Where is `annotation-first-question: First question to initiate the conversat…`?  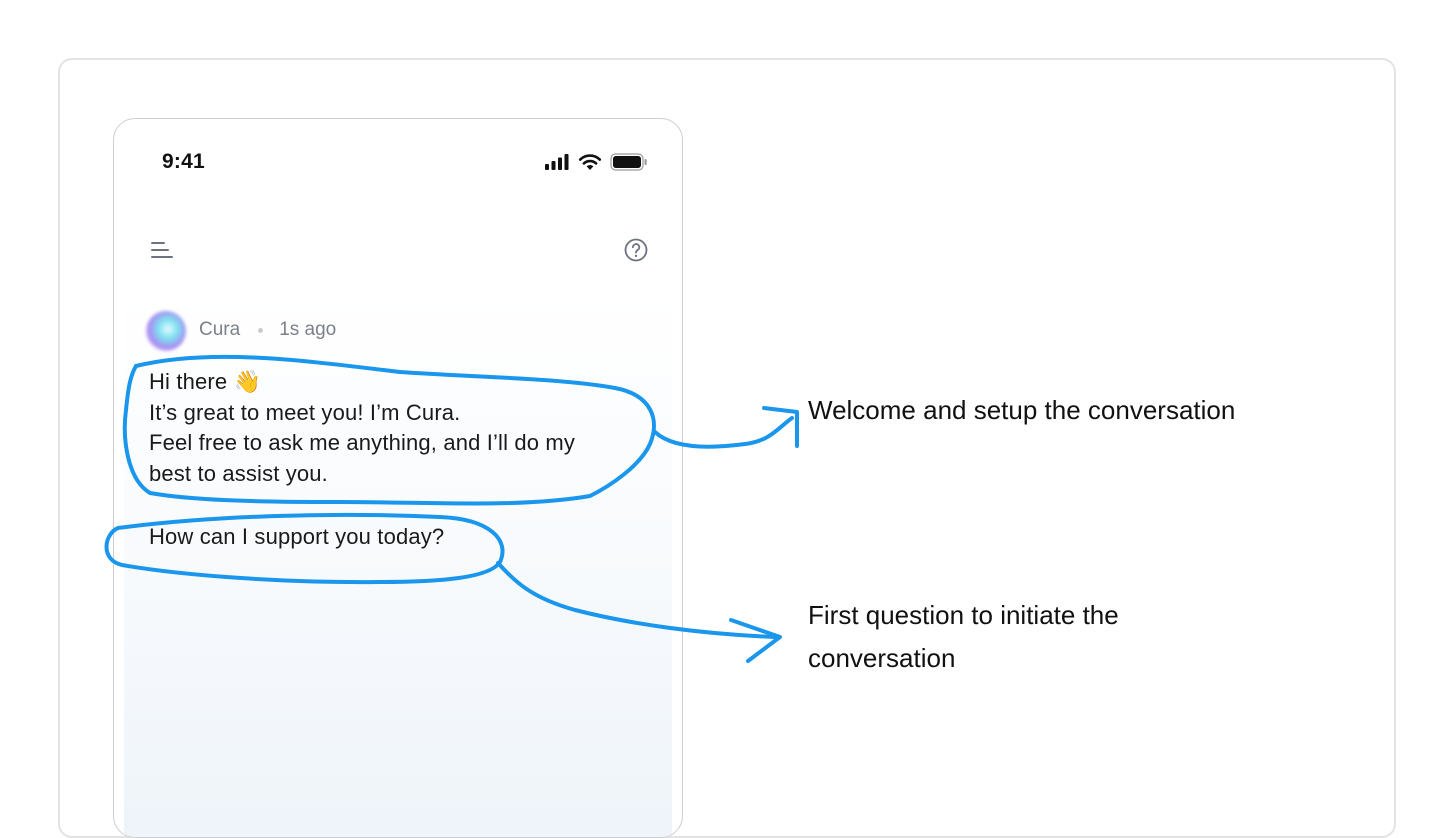 annotation-first-question: First question to initiate the conversat… is located at coordinates (963, 636).